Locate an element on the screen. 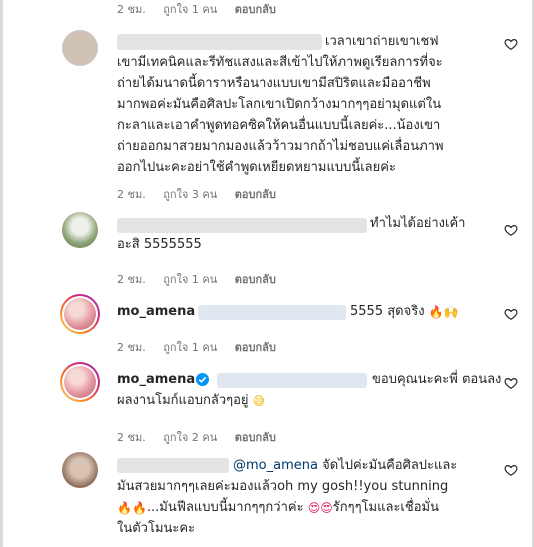 The height and width of the screenshot is (547, 534). comment-text-line-1: @mo_amena จัดไปค่ะมันคือศิลปะและ is located at coordinates (345, 465).